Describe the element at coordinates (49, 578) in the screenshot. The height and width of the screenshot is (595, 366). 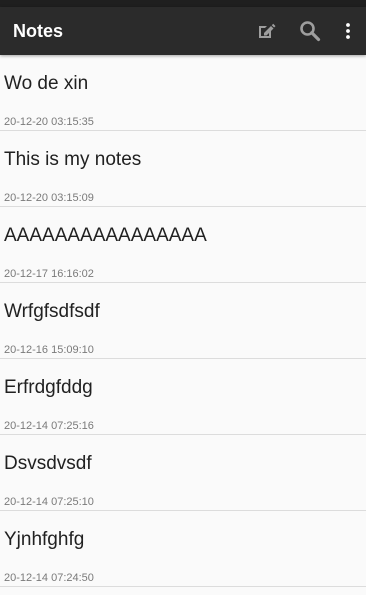
I see `note-timestamp: 20-12-14 07:24:50` at that location.